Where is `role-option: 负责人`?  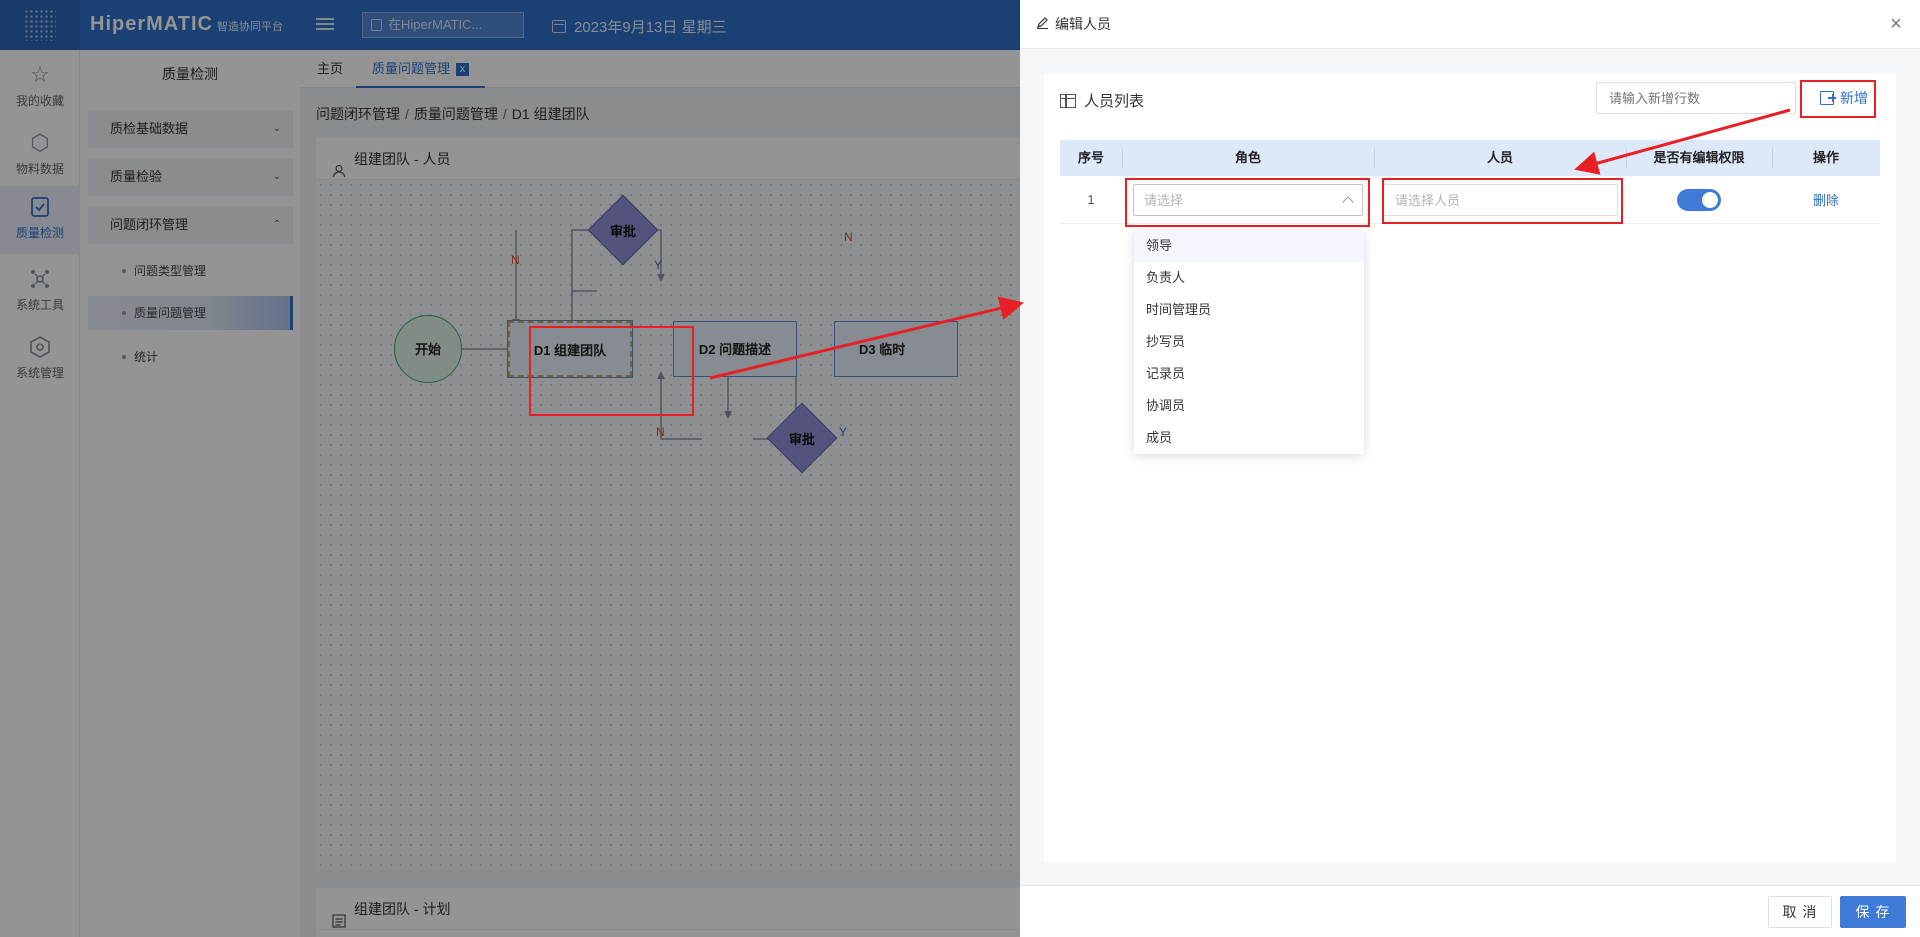
role-option: 负责人 is located at coordinates (1249, 278).